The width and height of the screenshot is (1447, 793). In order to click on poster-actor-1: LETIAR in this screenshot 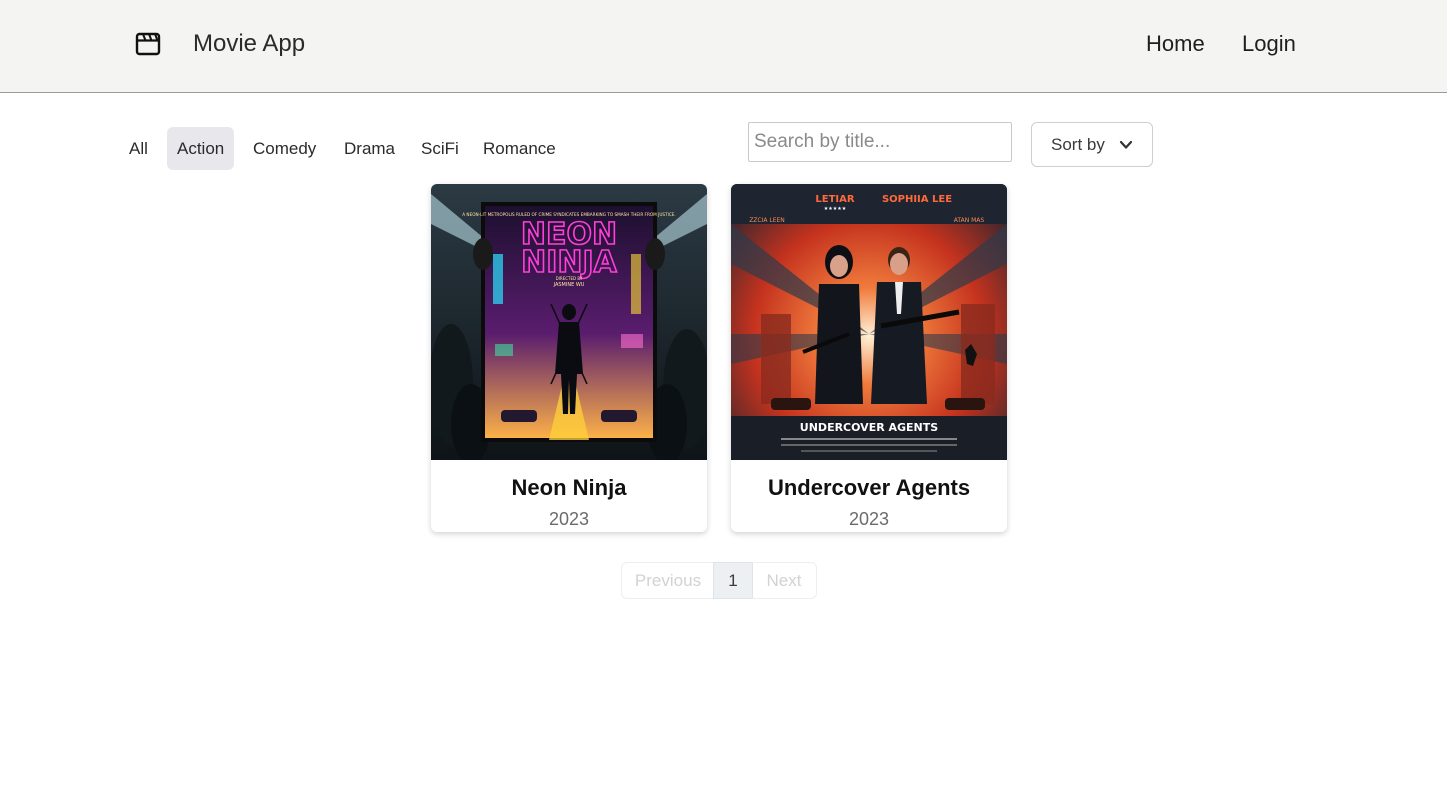, I will do `click(834, 199)`.